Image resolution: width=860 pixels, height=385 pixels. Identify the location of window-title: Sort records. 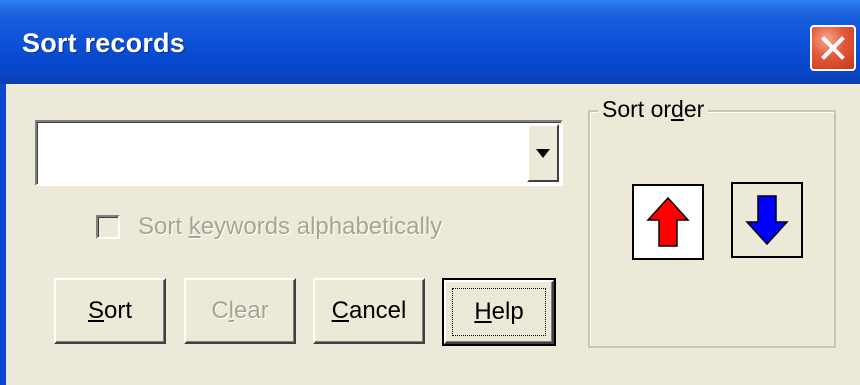
(103, 43).